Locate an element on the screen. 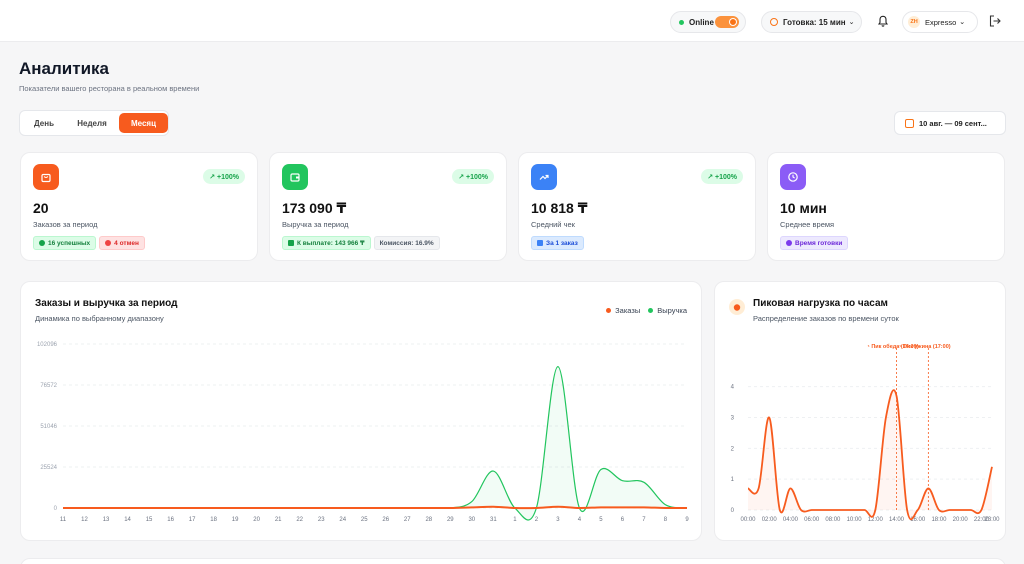  x-tick-label: 06:00 is located at coordinates (812, 520).